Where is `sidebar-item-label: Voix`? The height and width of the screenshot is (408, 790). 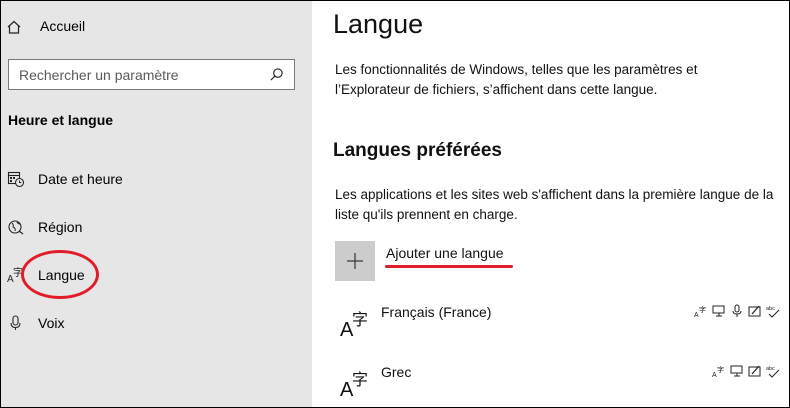
sidebar-item-label: Voix is located at coordinates (51, 323).